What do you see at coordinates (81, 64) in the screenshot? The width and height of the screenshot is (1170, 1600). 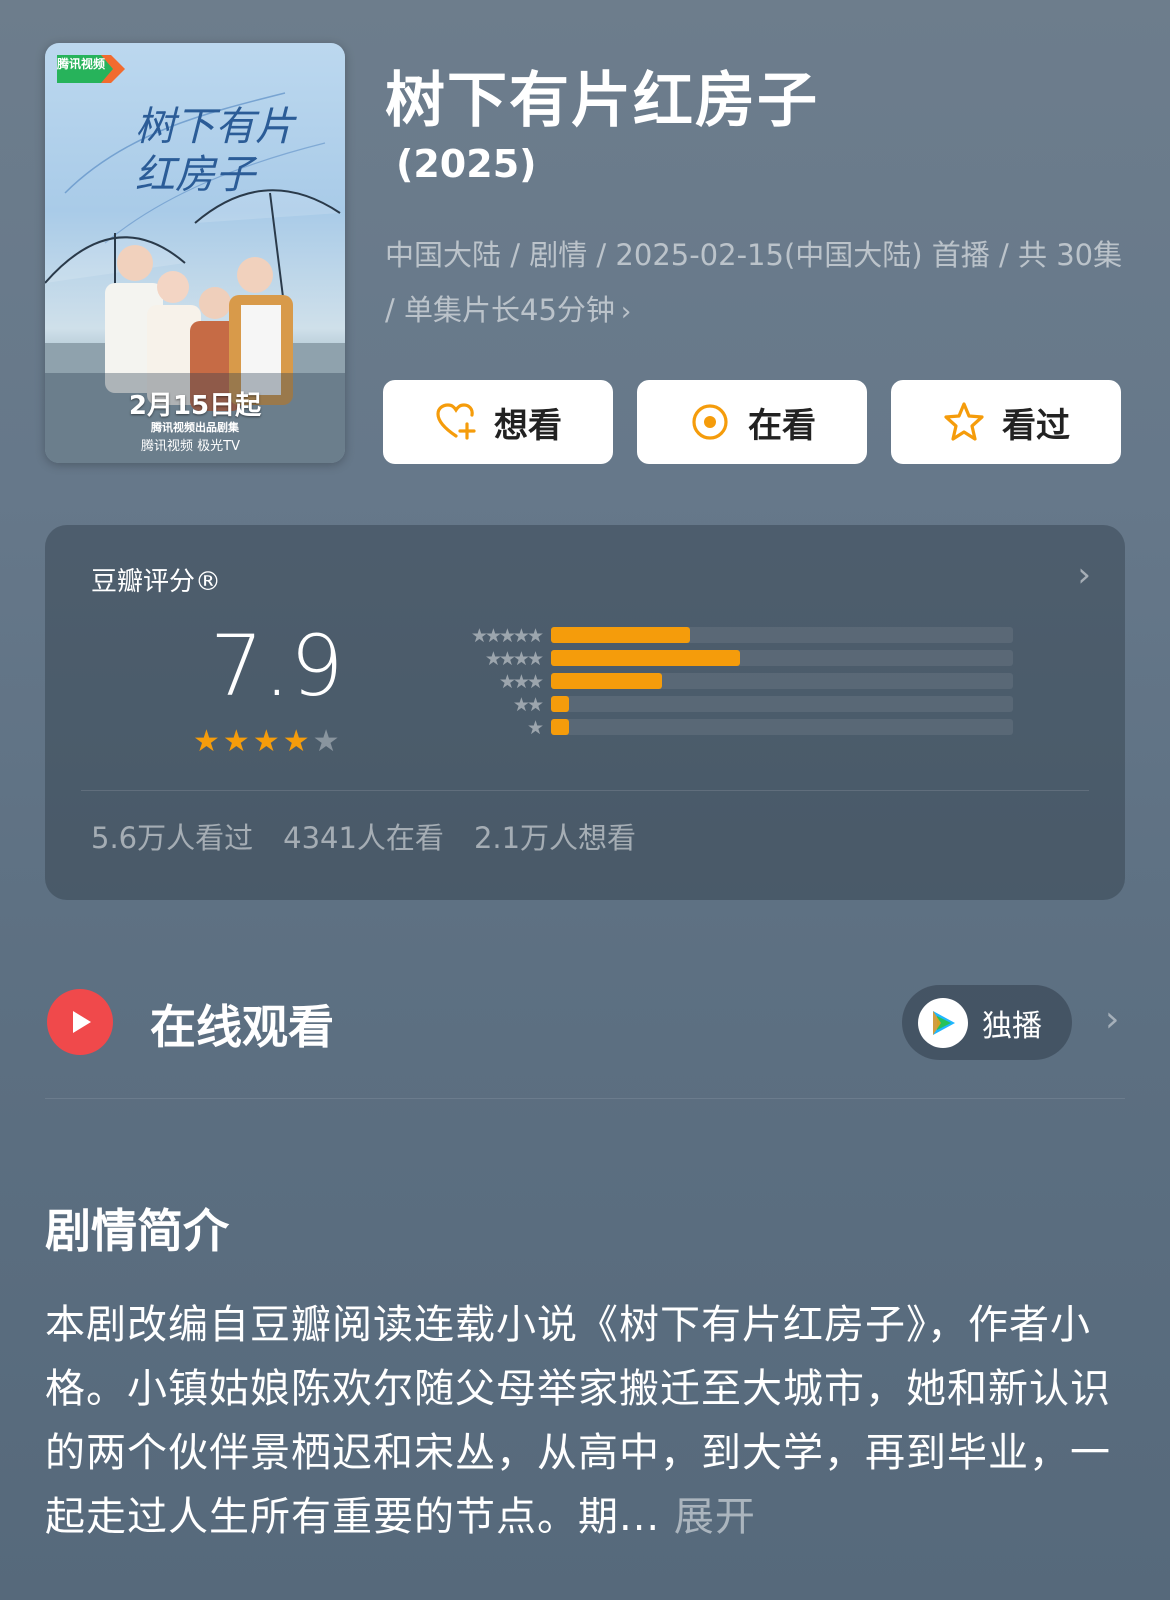 I see `poster-logo-text: 腾讯视频` at bounding box center [81, 64].